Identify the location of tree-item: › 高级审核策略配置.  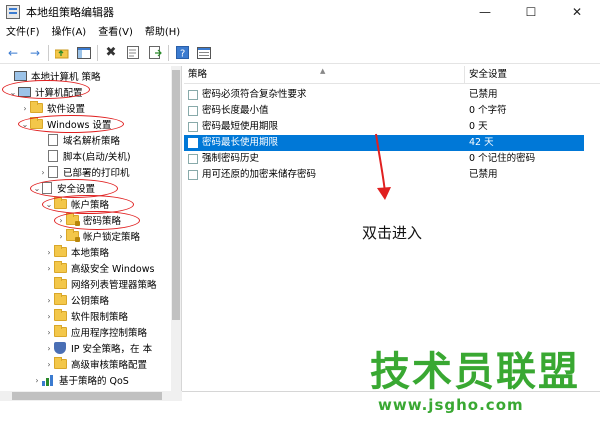
(95, 364).